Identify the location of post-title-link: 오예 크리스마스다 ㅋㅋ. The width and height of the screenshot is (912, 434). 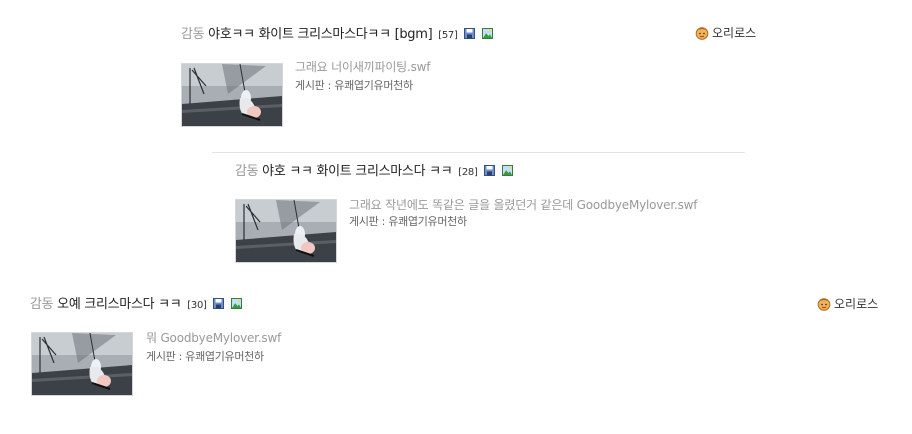
(119, 304).